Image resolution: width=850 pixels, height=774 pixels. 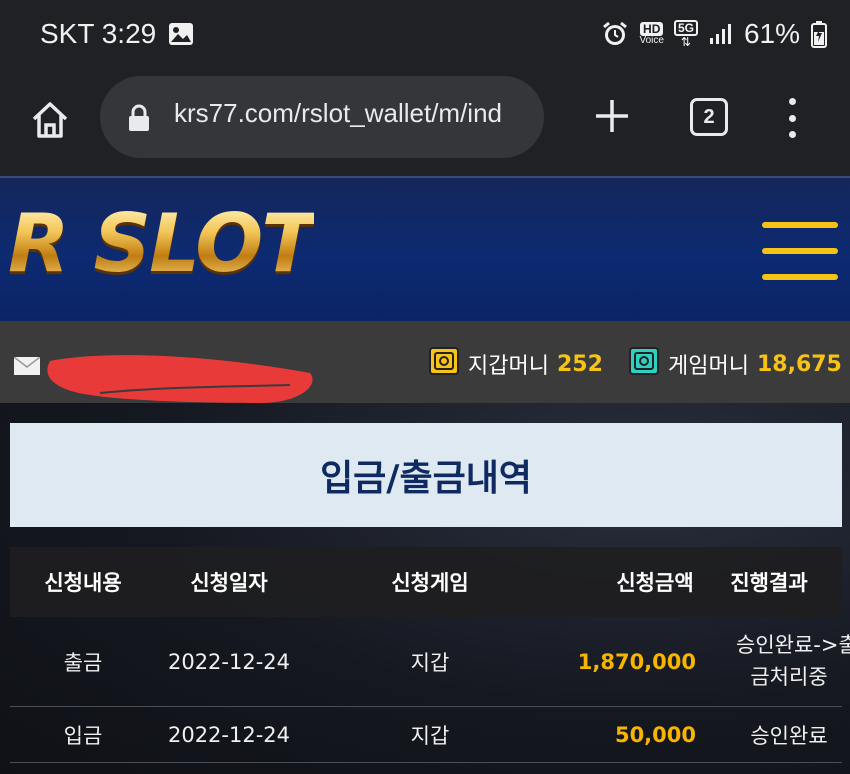 I want to click on cell-type: 입금, so click(x=83, y=735).